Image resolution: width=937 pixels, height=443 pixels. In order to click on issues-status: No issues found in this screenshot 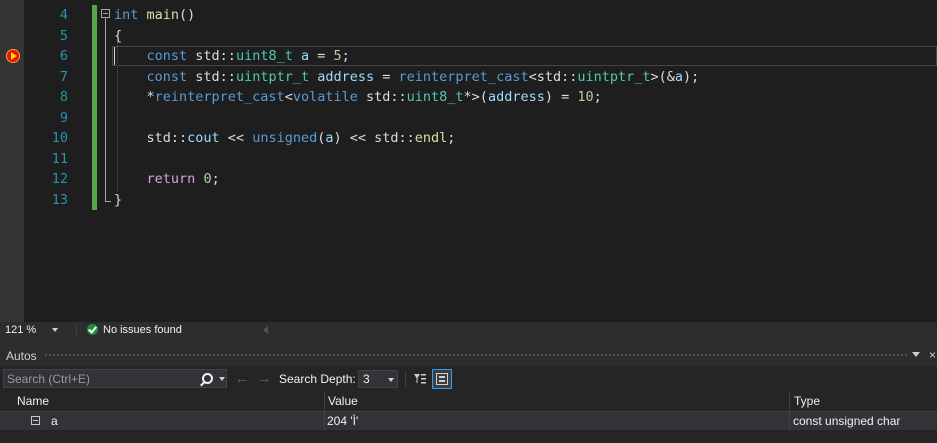, I will do `click(142, 330)`.